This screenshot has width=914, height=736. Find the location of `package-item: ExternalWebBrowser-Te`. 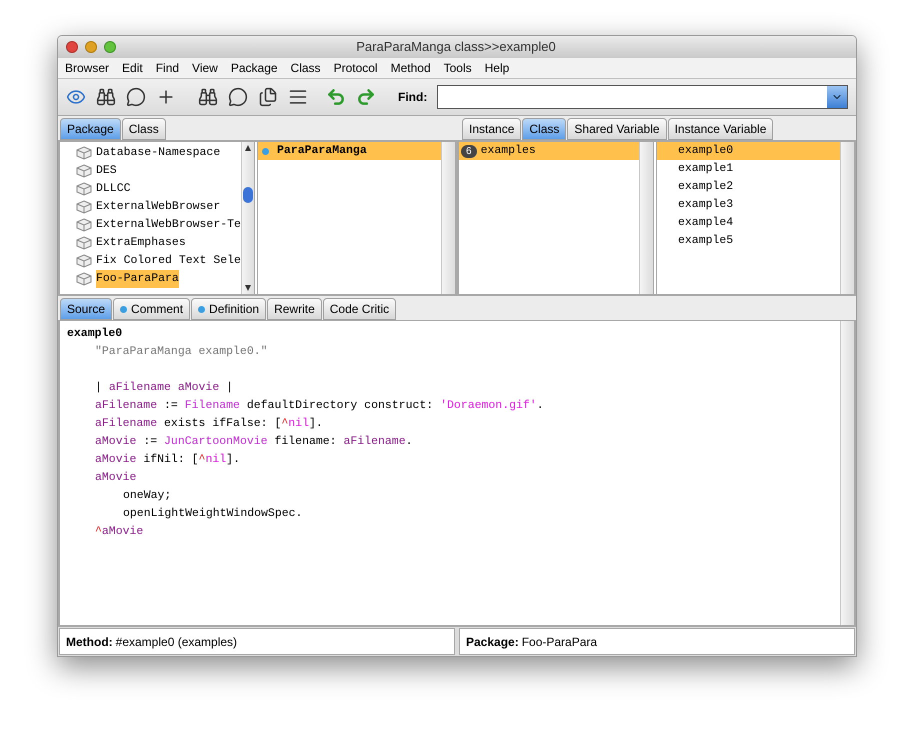

package-item: ExternalWebBrowser-Te is located at coordinates (168, 225).